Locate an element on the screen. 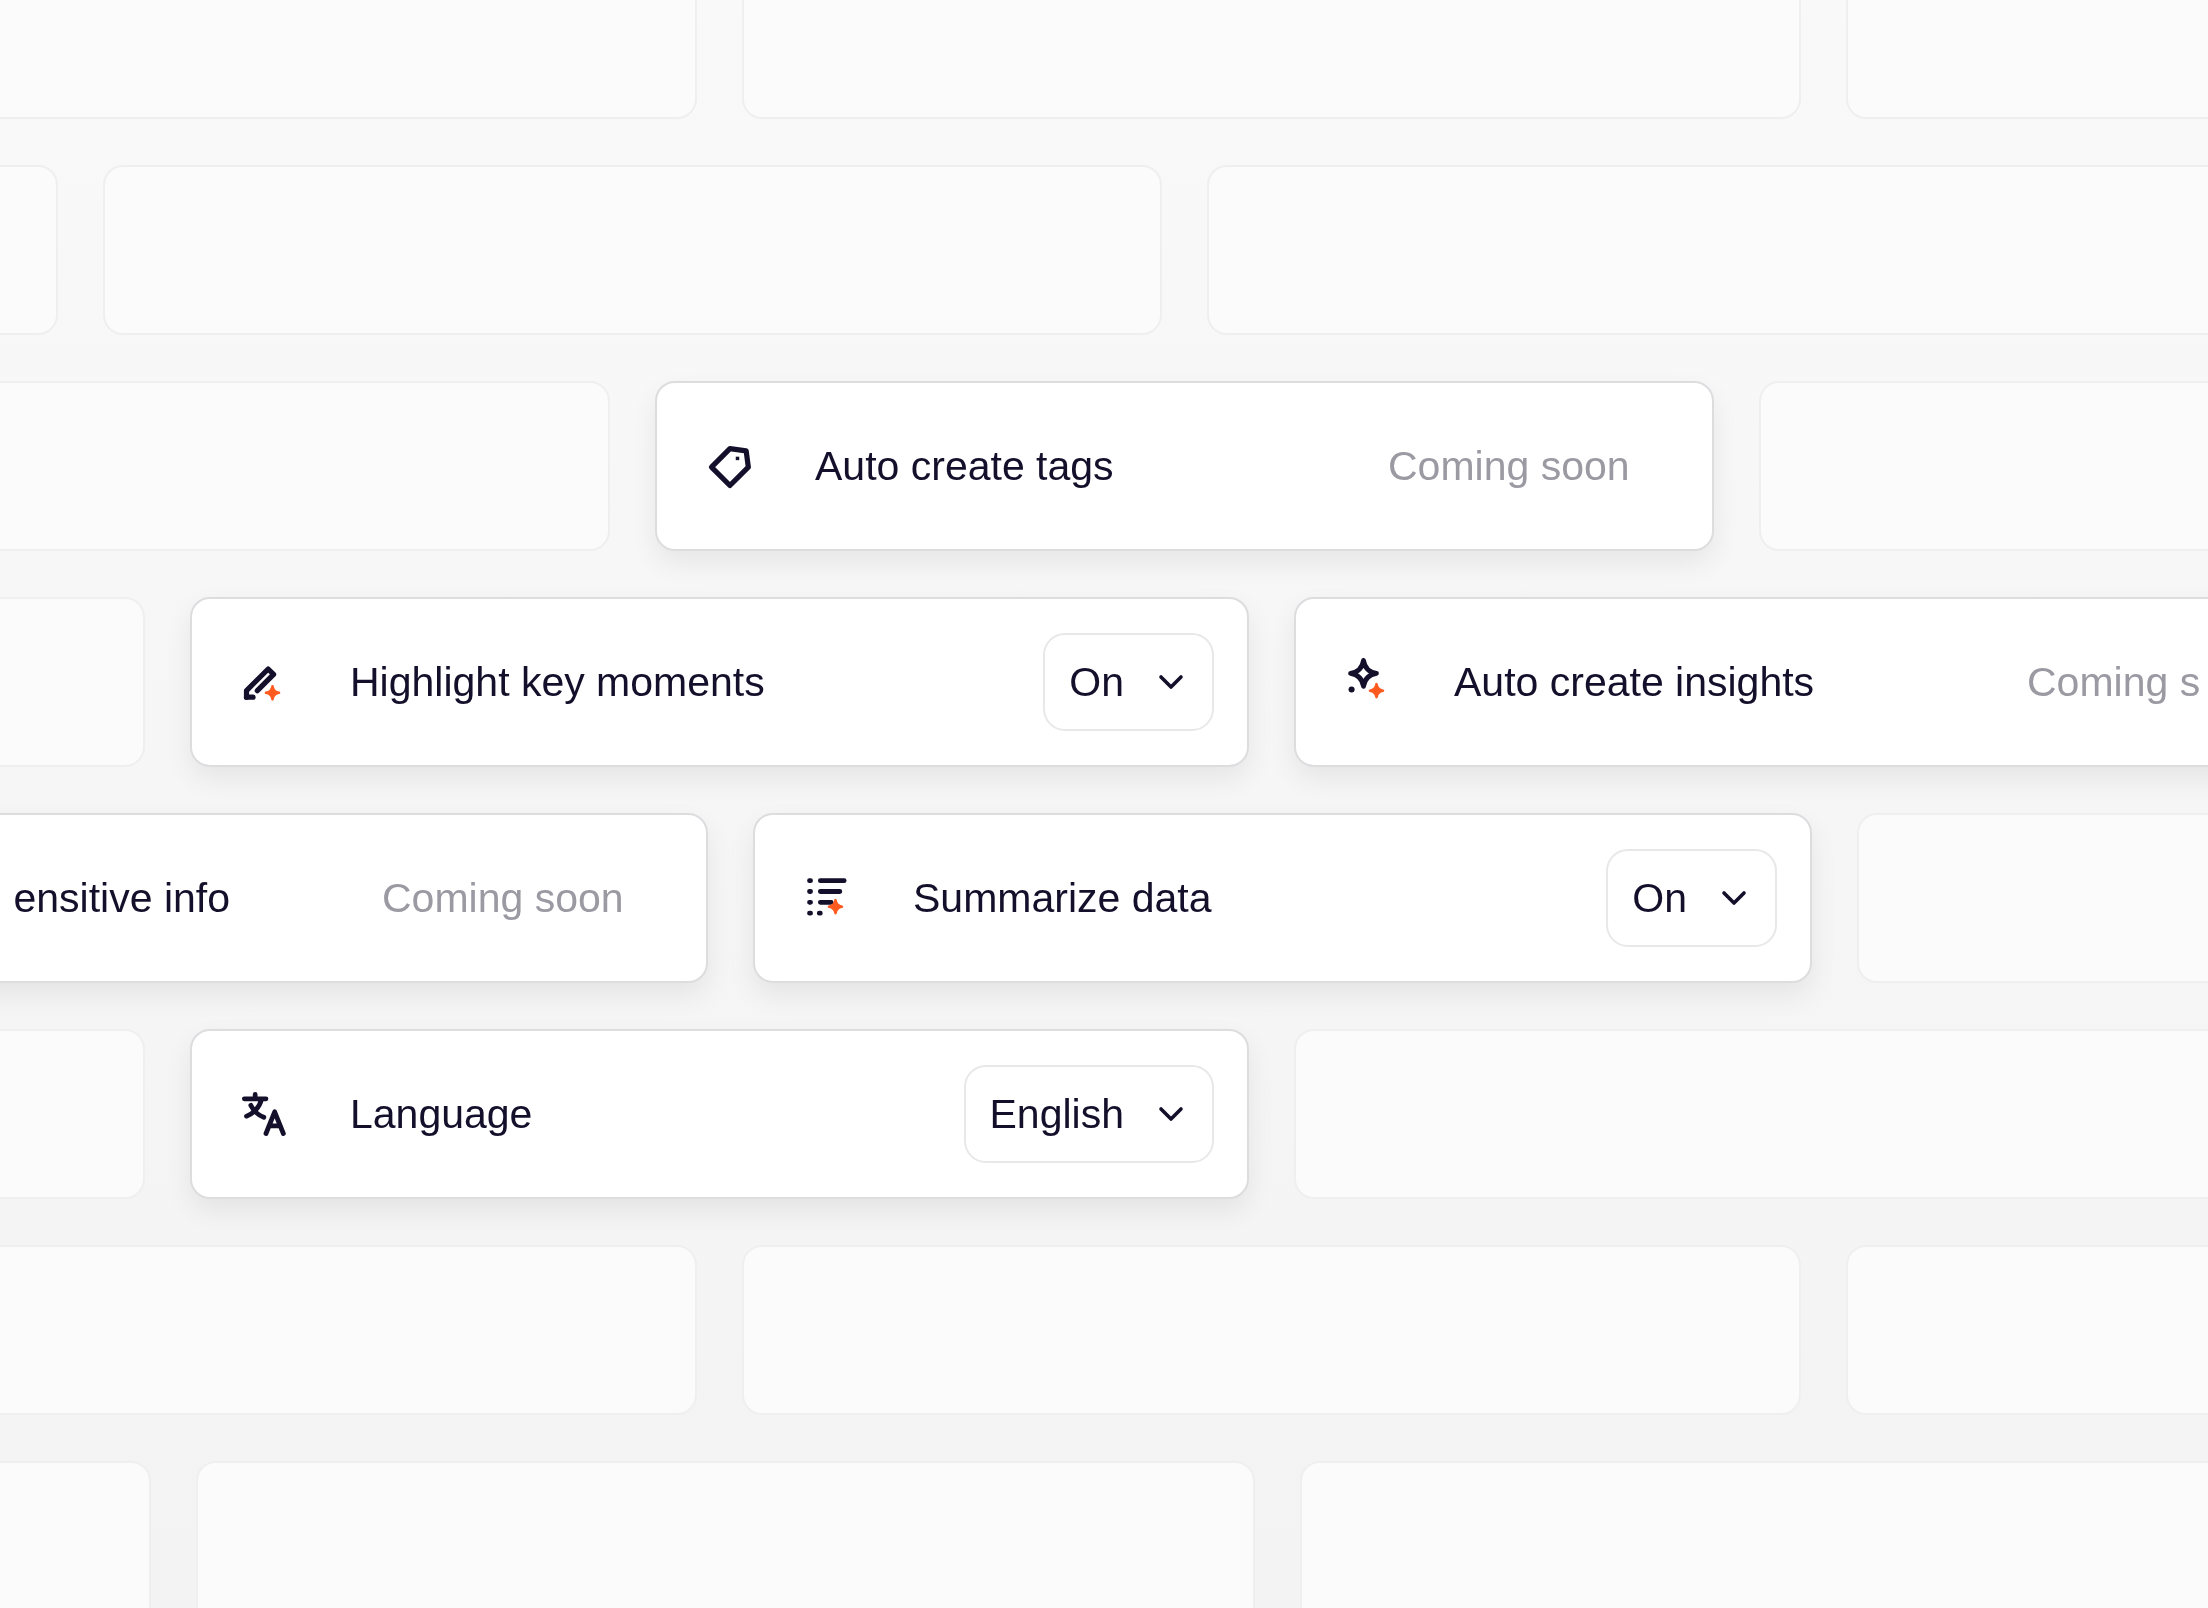  feature-label: Auto create insights is located at coordinates (1635, 682).